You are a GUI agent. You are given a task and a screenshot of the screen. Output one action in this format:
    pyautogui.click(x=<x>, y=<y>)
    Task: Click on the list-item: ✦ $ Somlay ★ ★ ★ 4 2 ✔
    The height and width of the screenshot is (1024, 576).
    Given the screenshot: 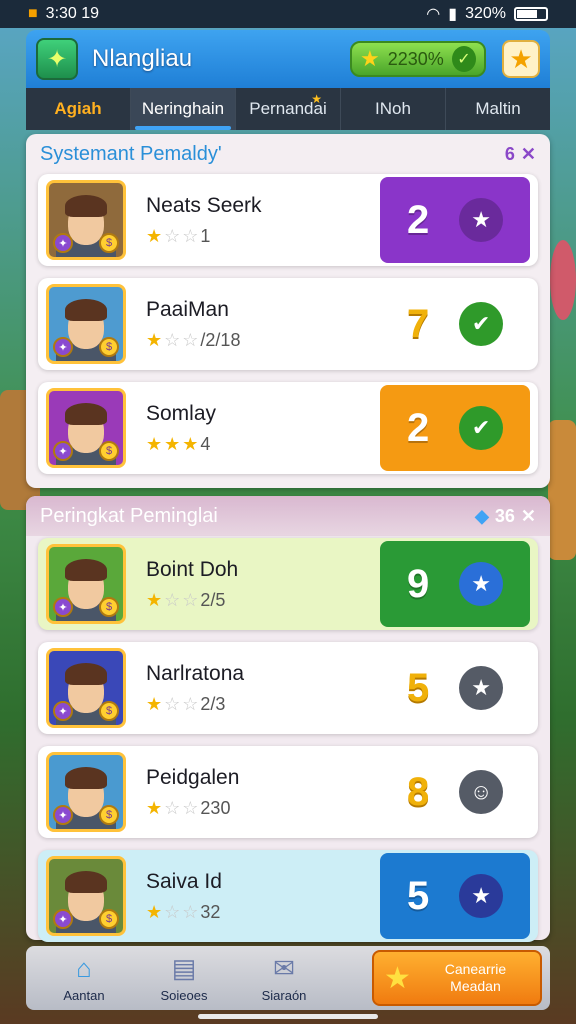 What is the action you would take?
    pyautogui.click(x=288, y=428)
    